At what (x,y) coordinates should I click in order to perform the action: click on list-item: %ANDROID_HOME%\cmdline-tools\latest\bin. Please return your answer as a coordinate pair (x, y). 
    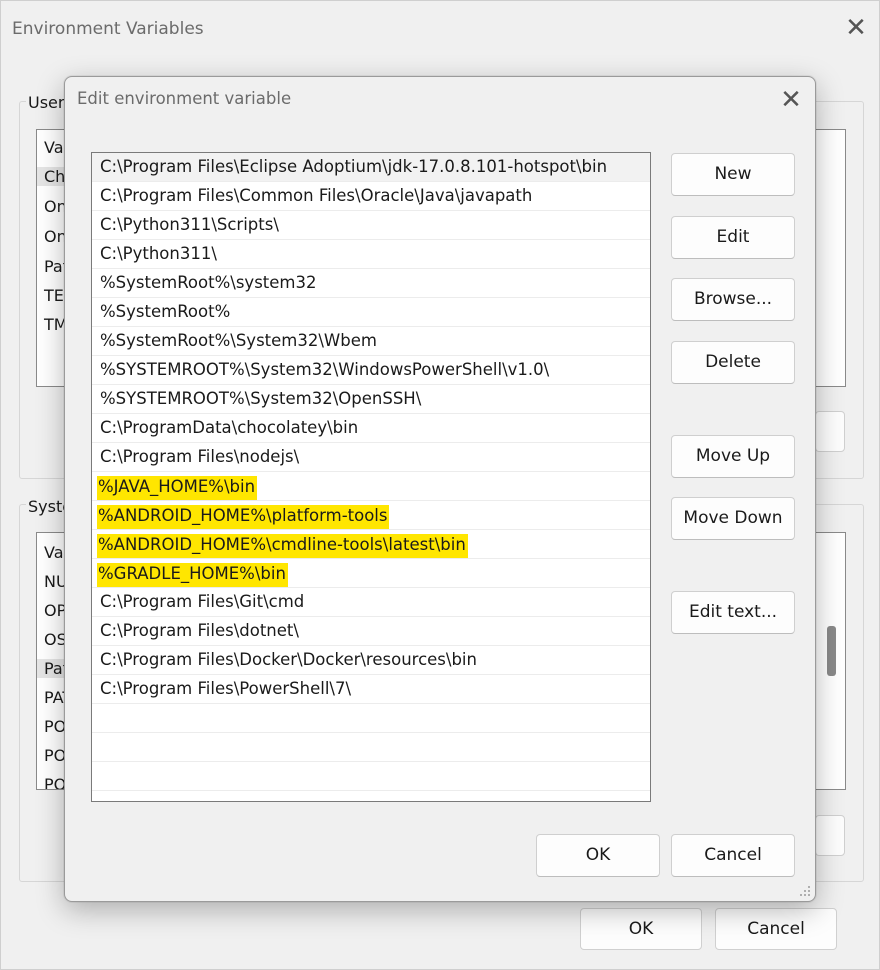
    Looking at the image, I should click on (371, 544).